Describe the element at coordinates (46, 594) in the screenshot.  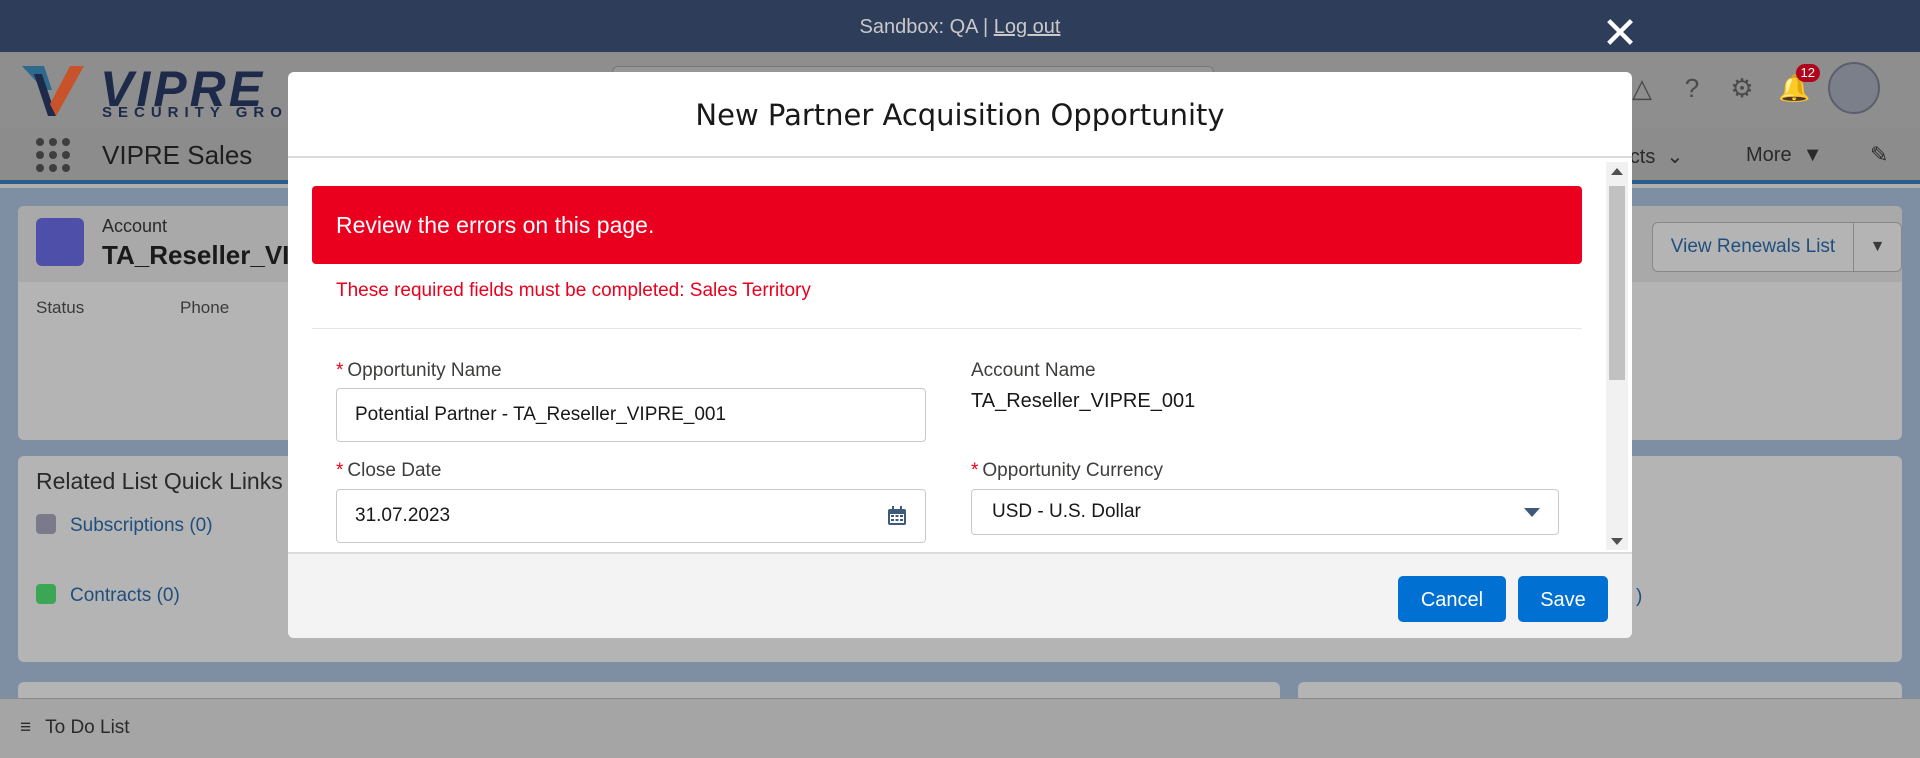
I see `contract-icon` at that location.